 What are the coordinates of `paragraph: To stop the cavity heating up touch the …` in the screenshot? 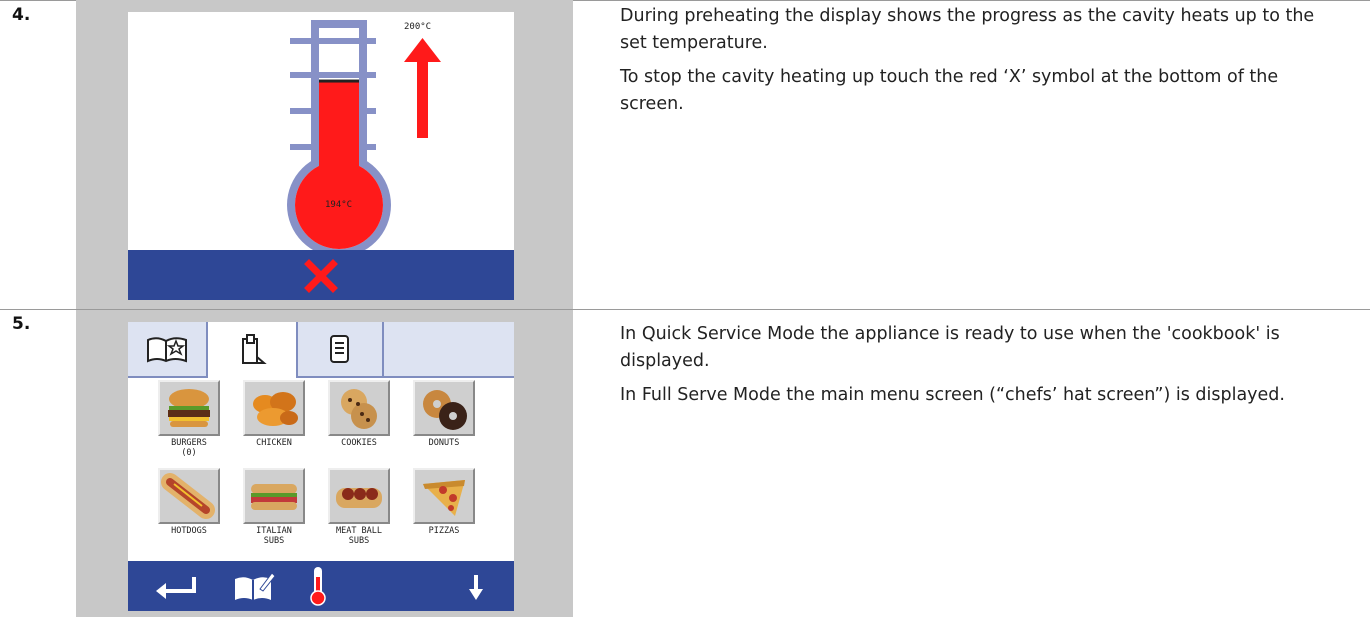 It's located at (949, 90).